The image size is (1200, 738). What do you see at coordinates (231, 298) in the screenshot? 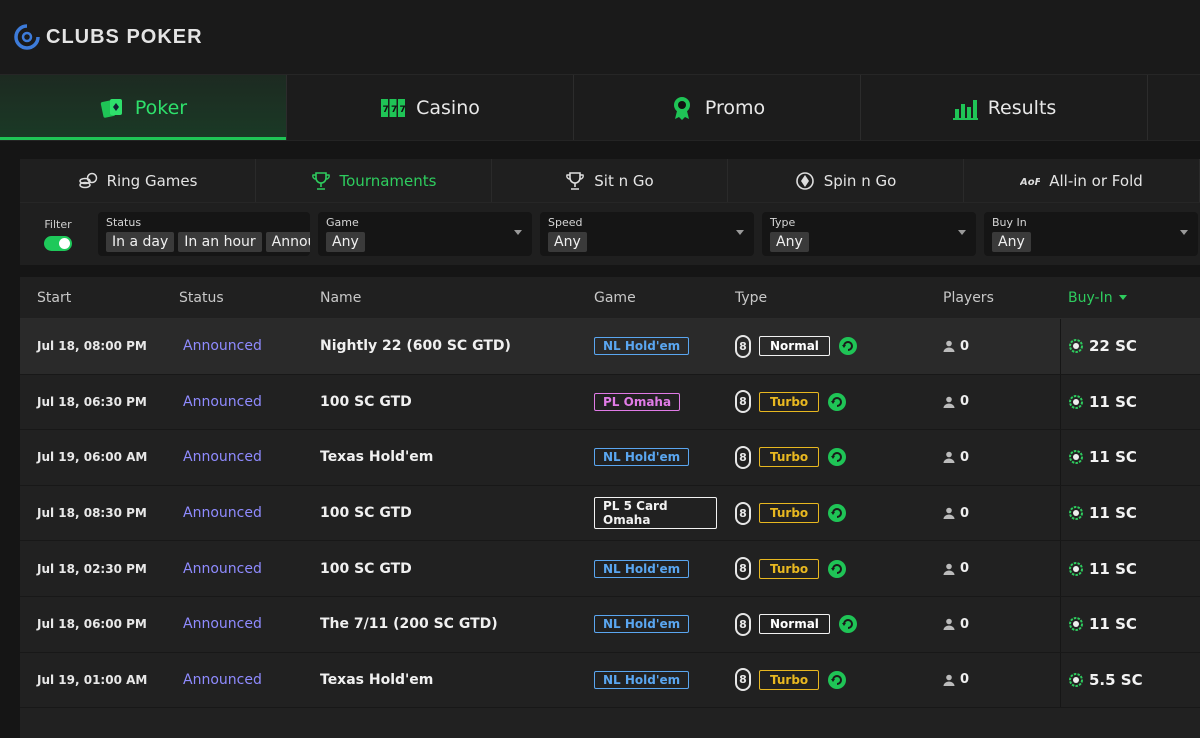
I see `col-status: Status` at bounding box center [231, 298].